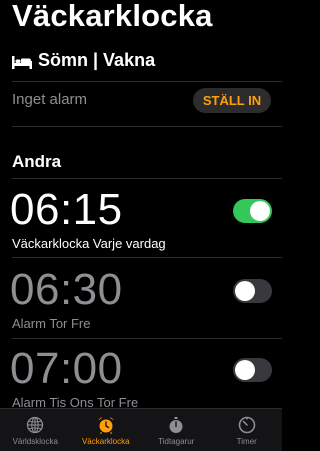 The image size is (320, 451). Describe the element at coordinates (141, 220) in the screenshot. I see `alarm-row: 06:15 Väckarklocka Varje vardag` at that location.